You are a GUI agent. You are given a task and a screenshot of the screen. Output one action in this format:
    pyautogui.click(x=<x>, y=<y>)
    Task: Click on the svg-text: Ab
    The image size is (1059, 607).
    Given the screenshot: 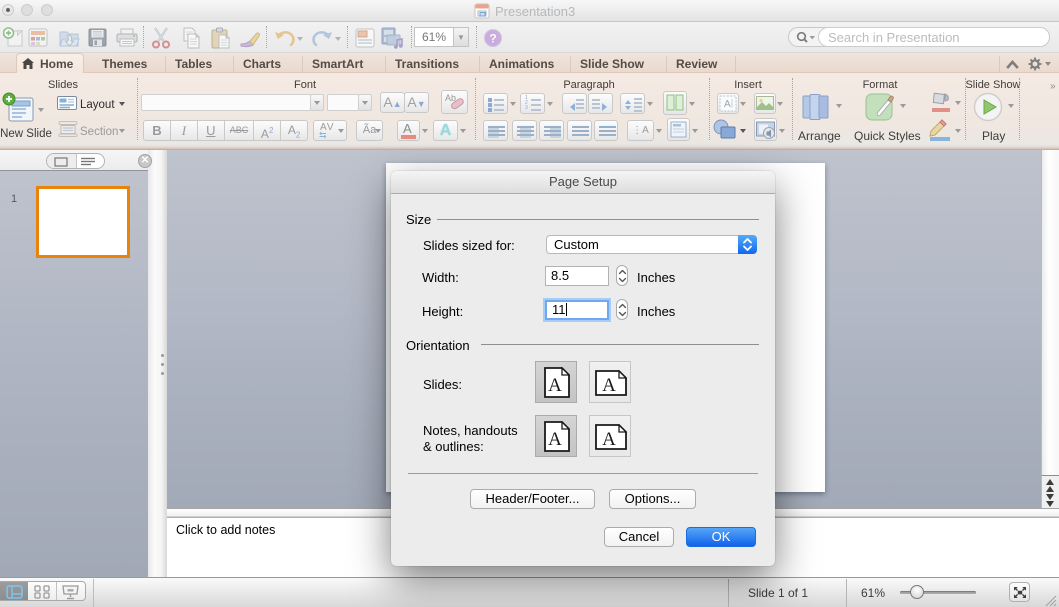 What is the action you would take?
    pyautogui.click(x=450, y=98)
    